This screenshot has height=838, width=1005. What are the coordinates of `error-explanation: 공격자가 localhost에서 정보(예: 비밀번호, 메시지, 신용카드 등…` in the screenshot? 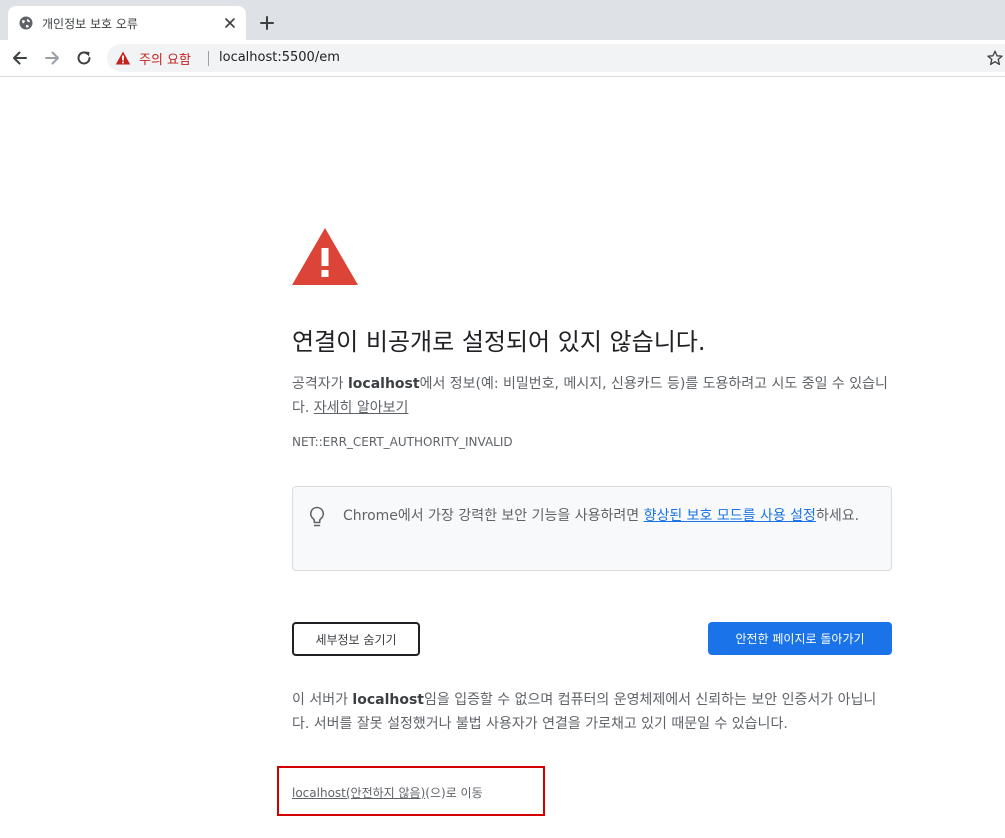 It's located at (592, 396).